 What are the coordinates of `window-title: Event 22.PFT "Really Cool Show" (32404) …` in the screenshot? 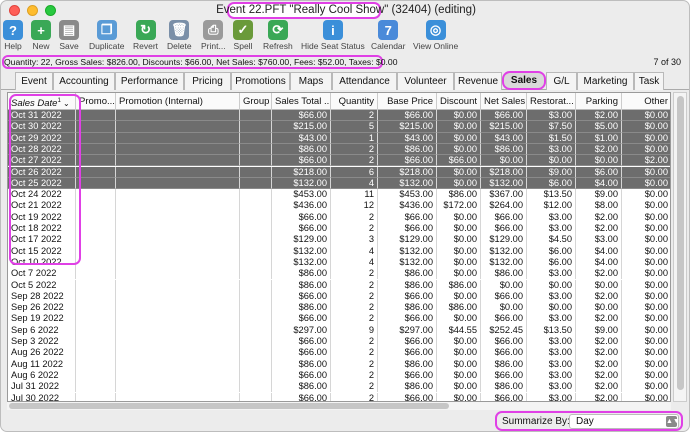 It's located at (345, 10).